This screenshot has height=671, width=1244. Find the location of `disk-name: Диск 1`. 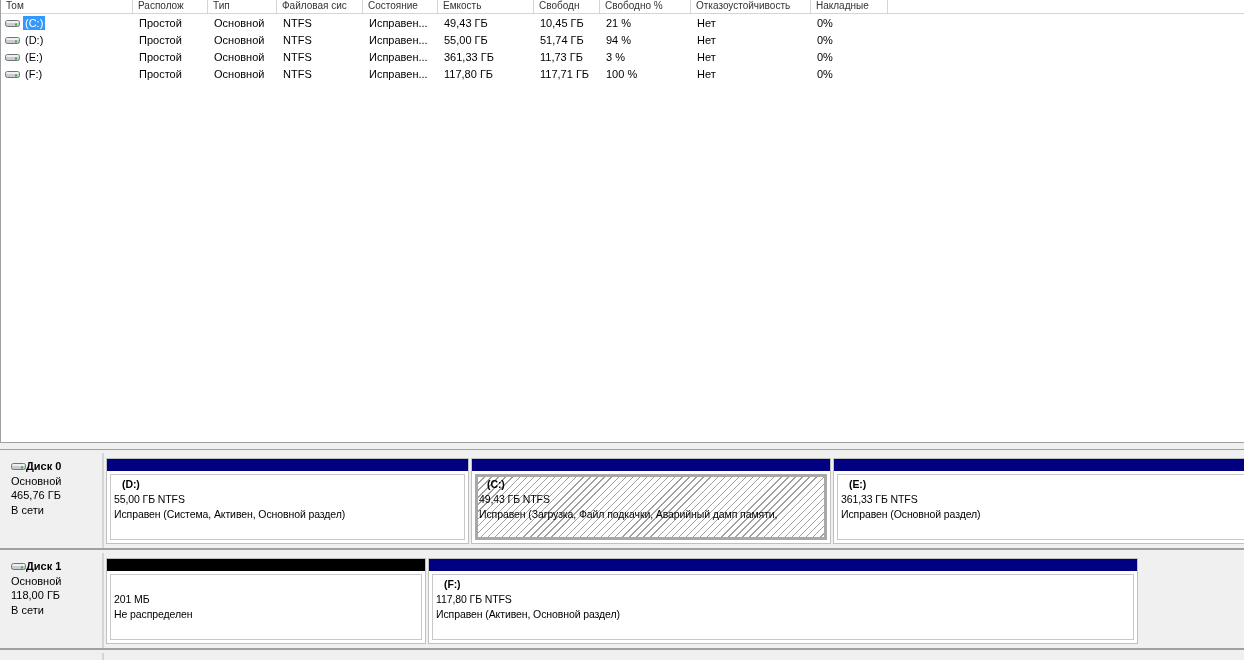

disk-name: Диск 1 is located at coordinates (44, 566).